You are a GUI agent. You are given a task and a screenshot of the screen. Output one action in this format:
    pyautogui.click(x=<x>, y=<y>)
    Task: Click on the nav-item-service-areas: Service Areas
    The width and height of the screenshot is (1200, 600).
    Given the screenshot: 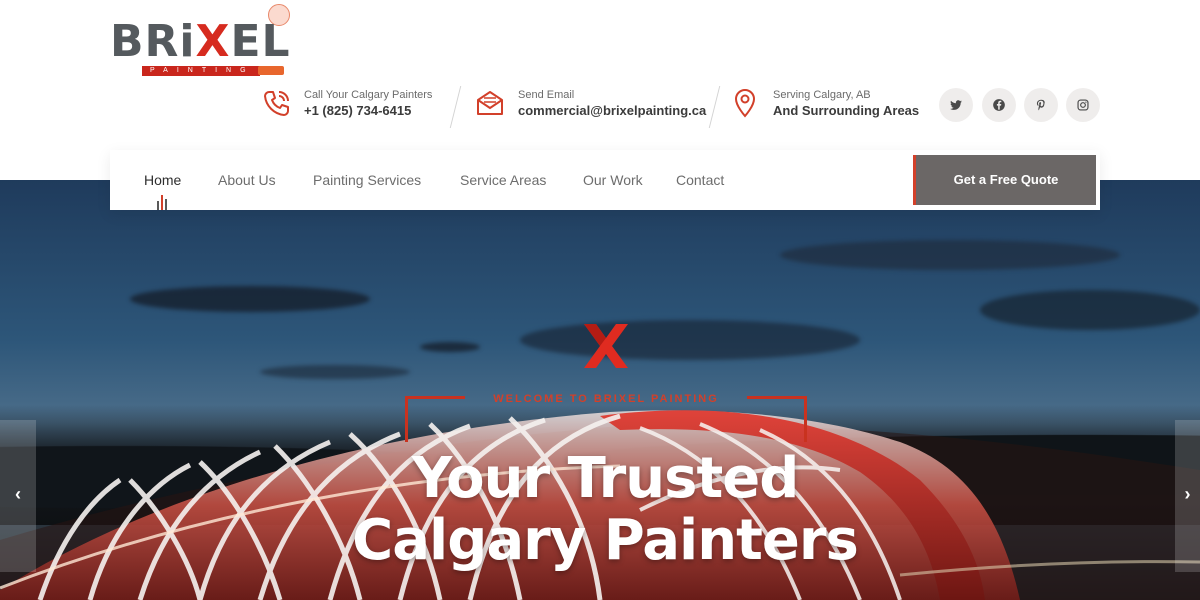 What is the action you would take?
    pyautogui.click(x=503, y=180)
    